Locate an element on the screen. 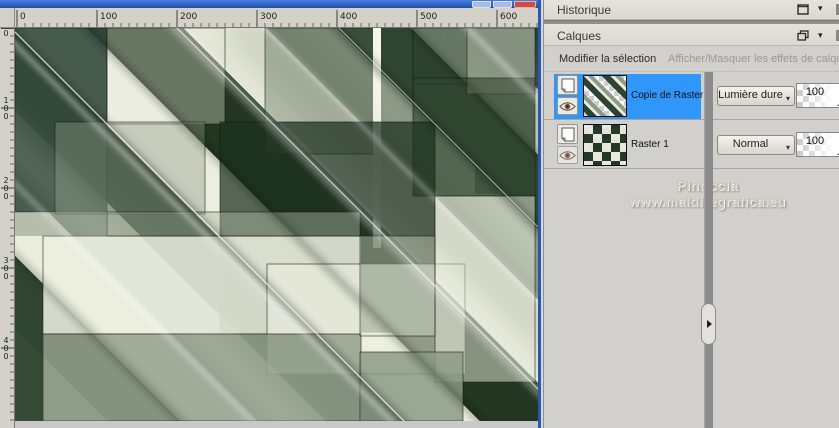 The width and height of the screenshot is (839, 428). history-palette-header: Historique is located at coordinates (691, 10).